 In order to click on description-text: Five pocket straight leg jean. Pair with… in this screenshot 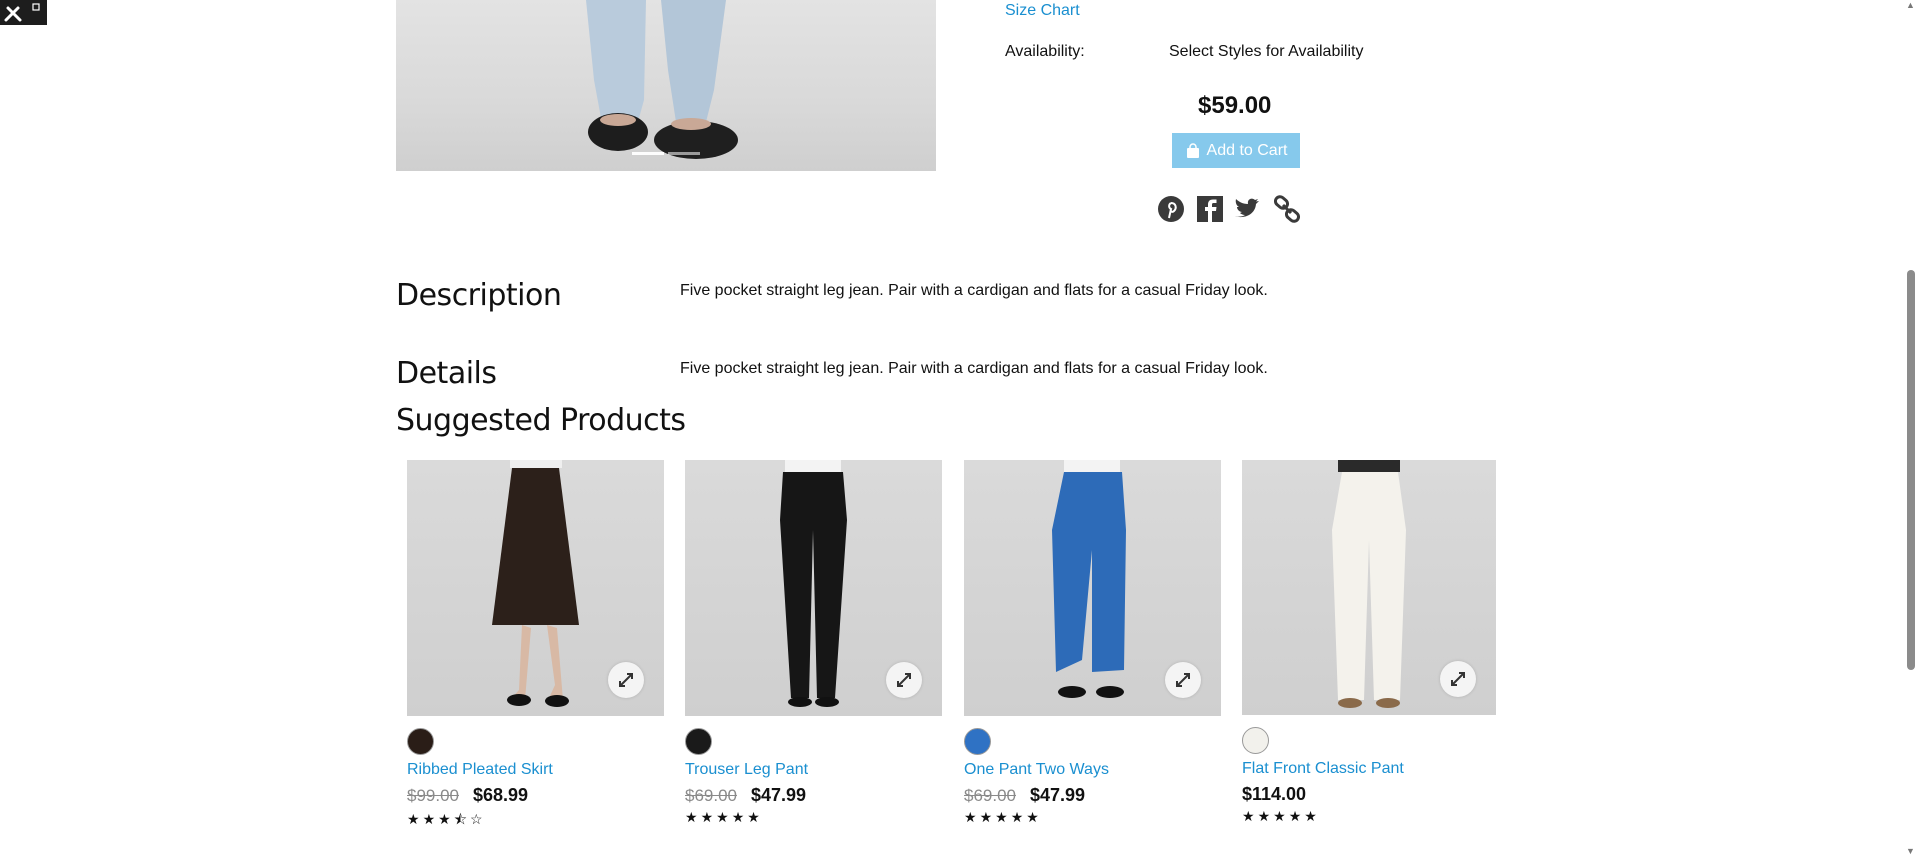, I will do `click(974, 290)`.